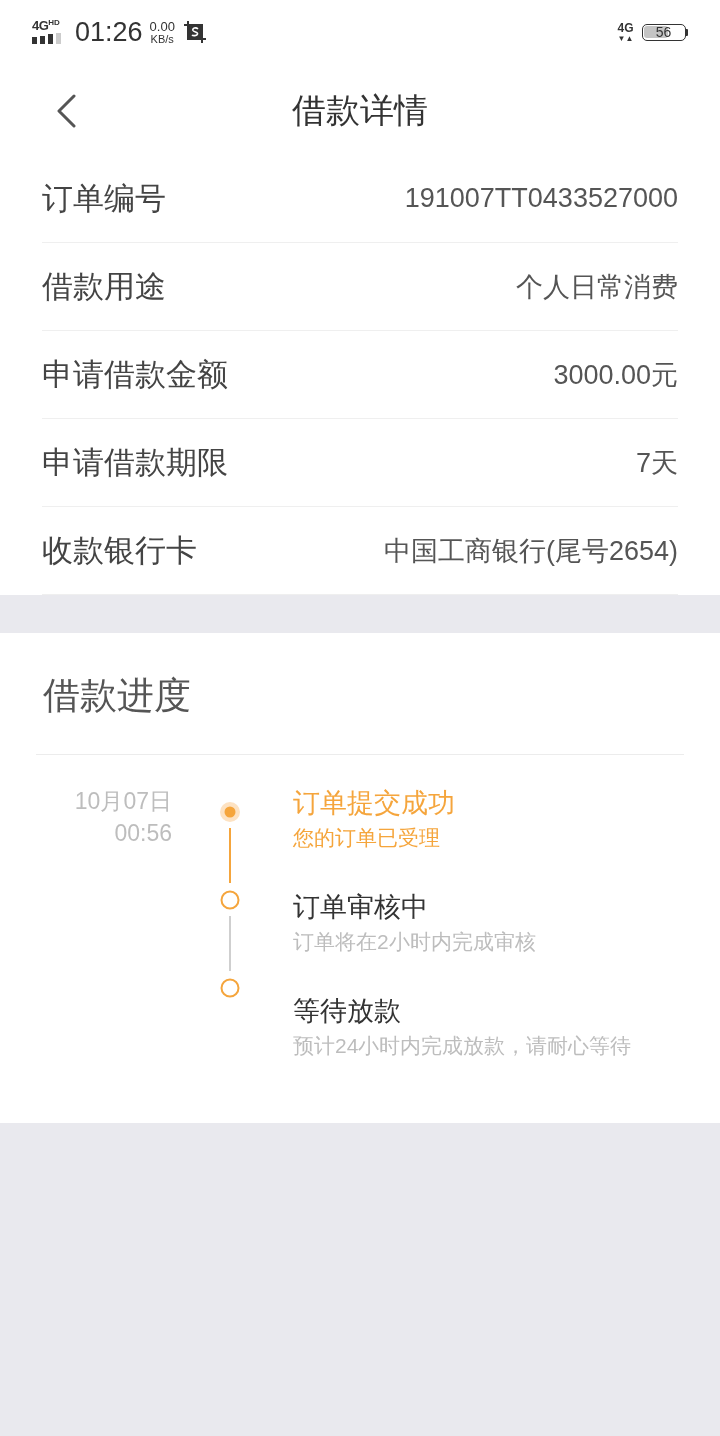 Image resolution: width=720 pixels, height=1436 pixels. What do you see at coordinates (104, 286) in the screenshot?
I see `detail-label: 借款用途` at bounding box center [104, 286].